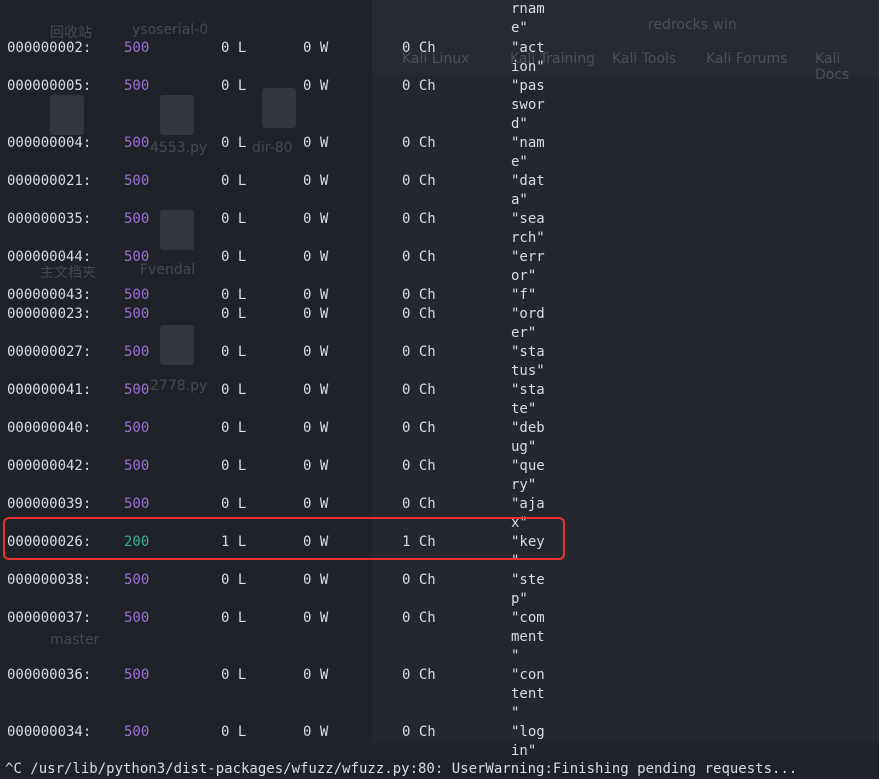  I want to click on request-id: 000000038:, so click(49, 580).